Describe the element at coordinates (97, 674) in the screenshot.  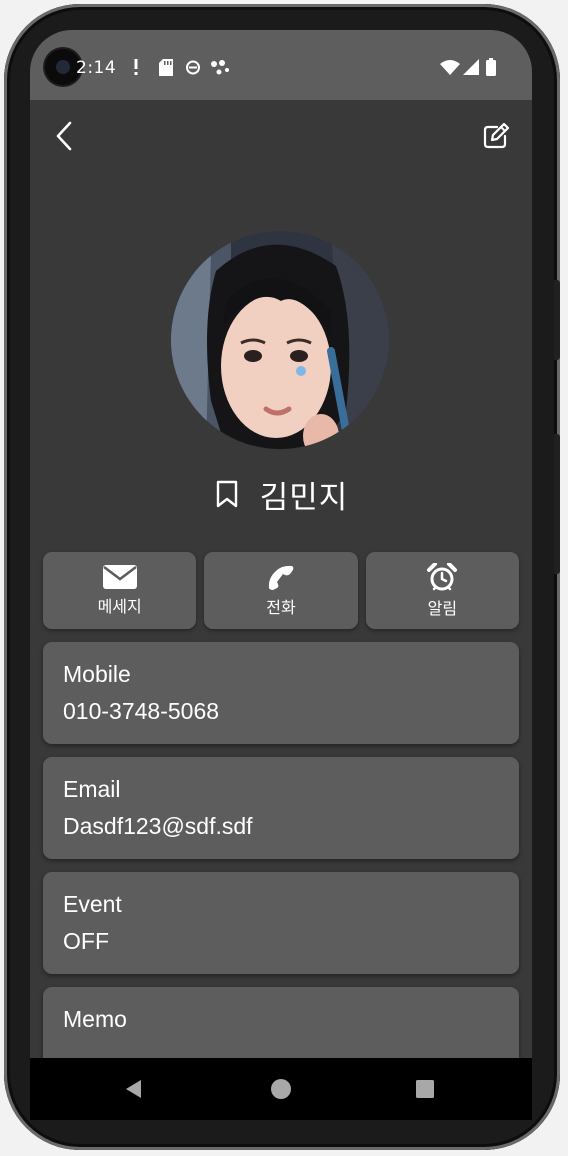
I see `mobile-label: Mobile` at that location.